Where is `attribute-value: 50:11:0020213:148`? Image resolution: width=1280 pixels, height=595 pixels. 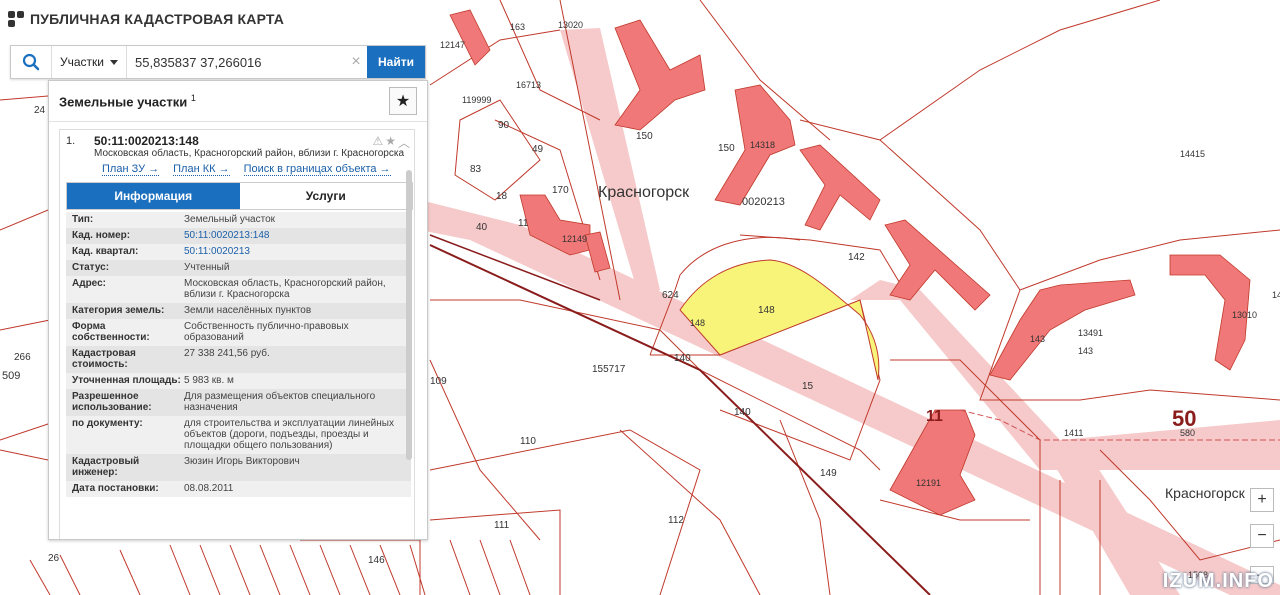
attribute-value: 50:11:0020213:148 is located at coordinates (297, 235).